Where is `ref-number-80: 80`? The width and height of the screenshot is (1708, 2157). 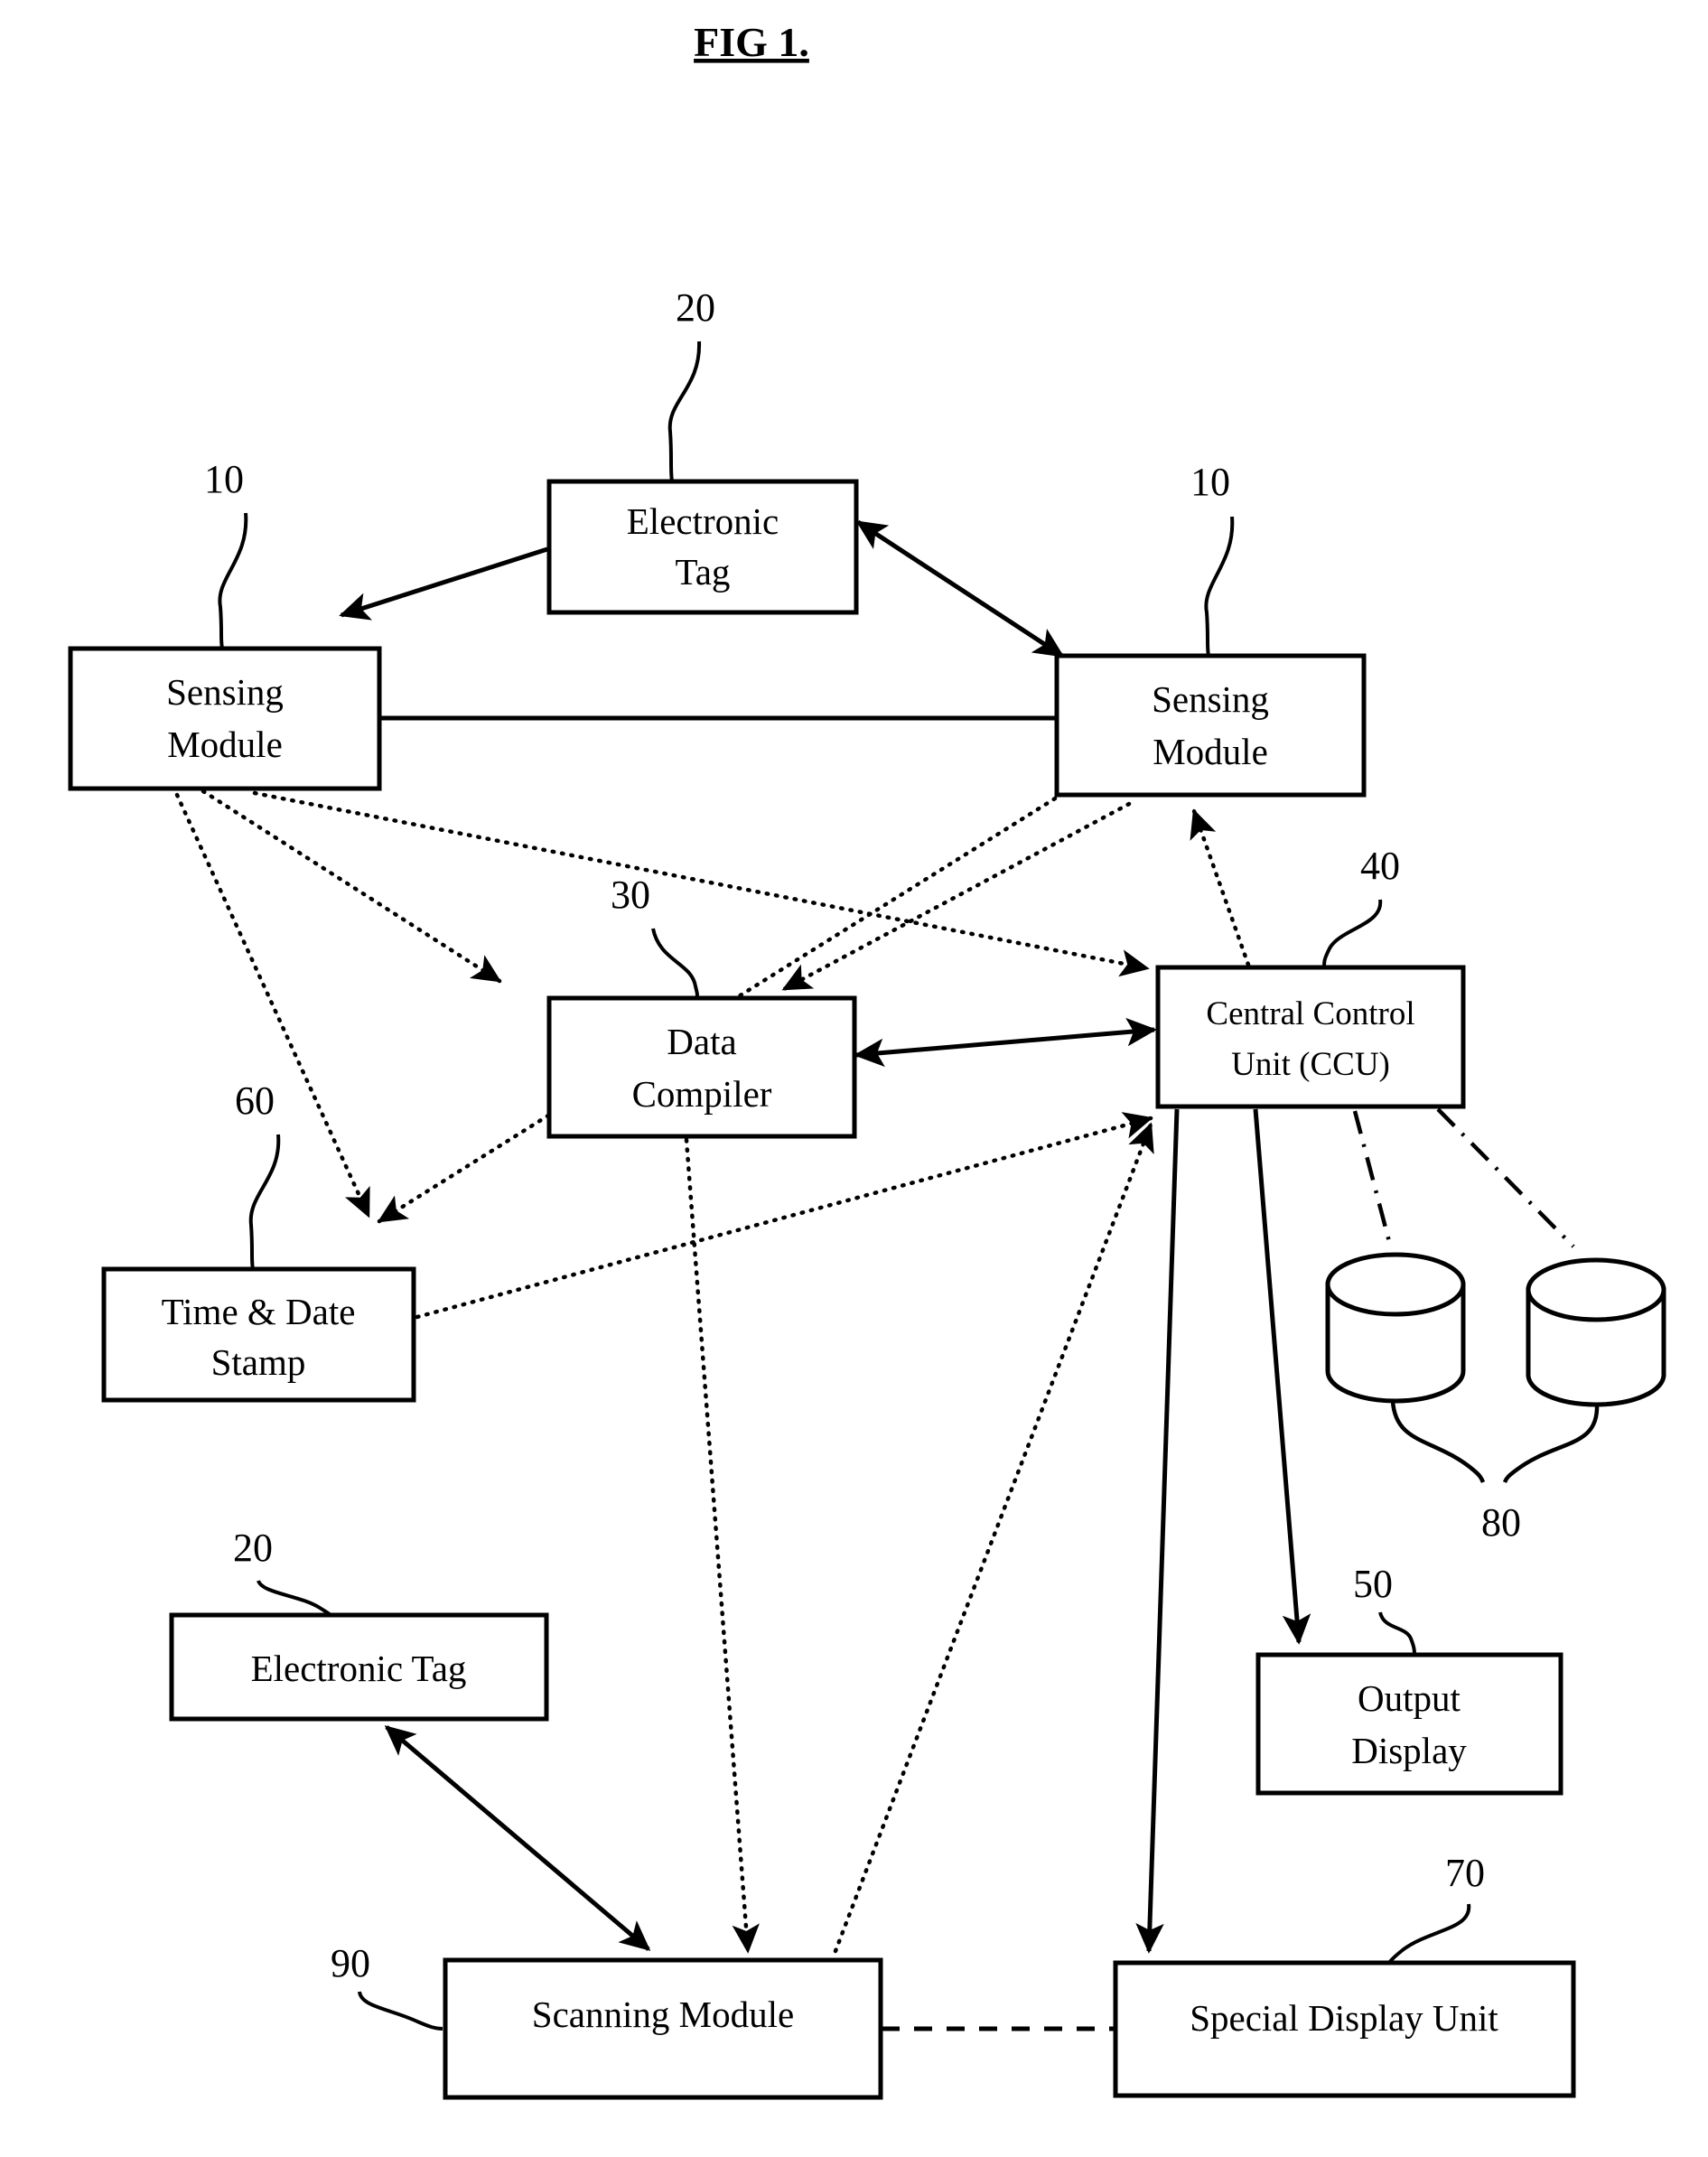
ref-number-80: 80 is located at coordinates (1501, 1522).